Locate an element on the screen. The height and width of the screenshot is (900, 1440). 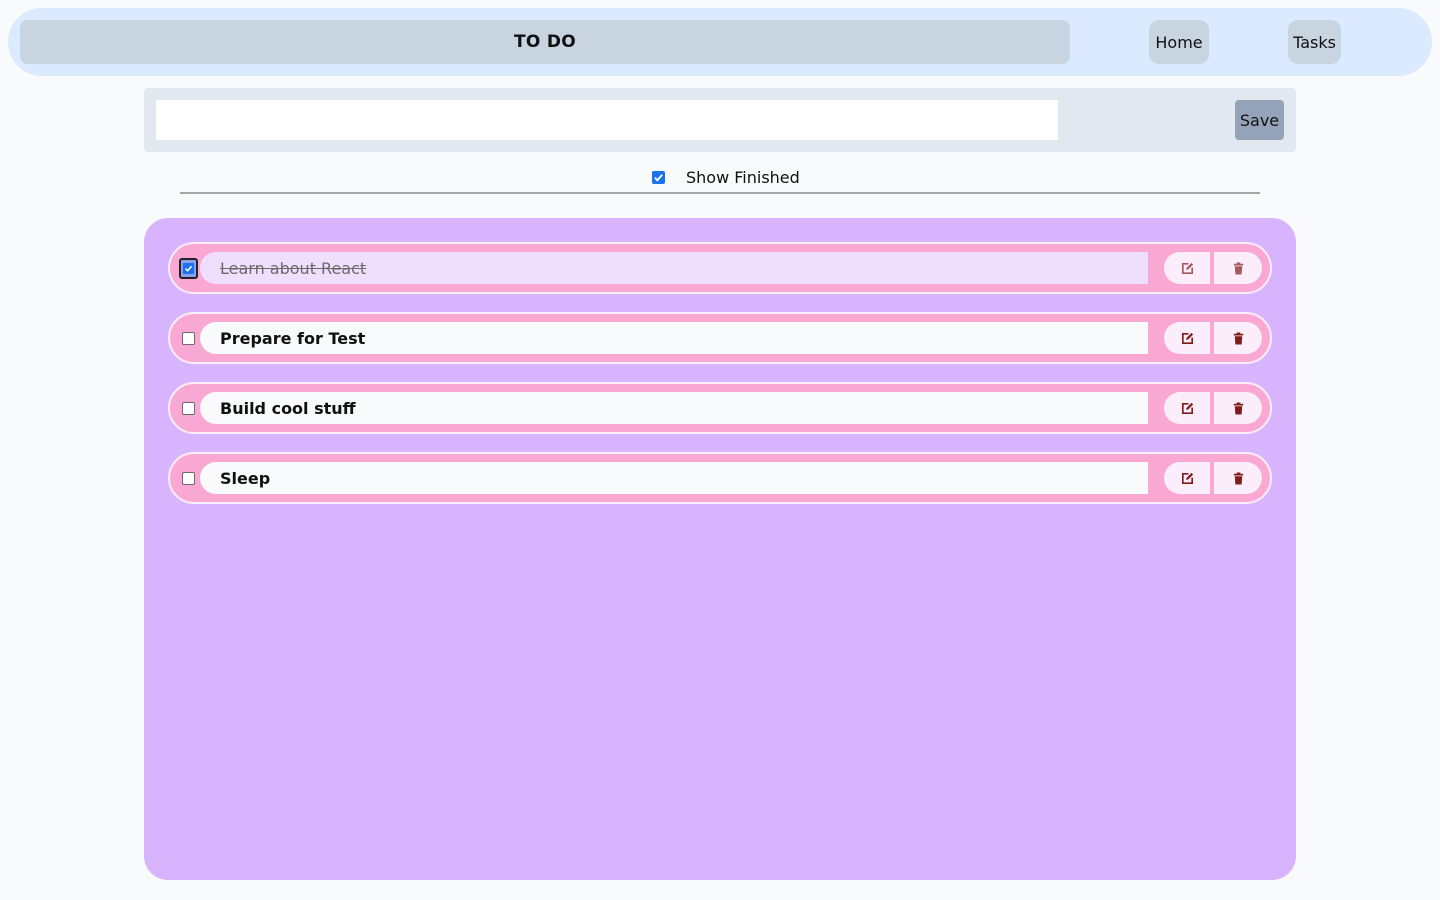
navbar: TO DO Home Tasks is located at coordinates (720, 42).